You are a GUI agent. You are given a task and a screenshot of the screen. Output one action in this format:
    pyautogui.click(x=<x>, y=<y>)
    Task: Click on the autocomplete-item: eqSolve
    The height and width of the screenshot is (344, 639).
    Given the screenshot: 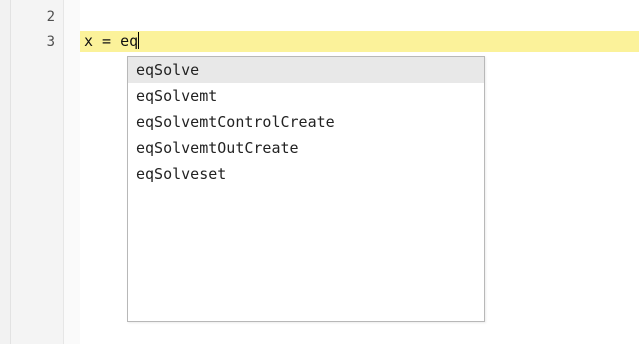 What is the action you would take?
    pyautogui.click(x=306, y=70)
    